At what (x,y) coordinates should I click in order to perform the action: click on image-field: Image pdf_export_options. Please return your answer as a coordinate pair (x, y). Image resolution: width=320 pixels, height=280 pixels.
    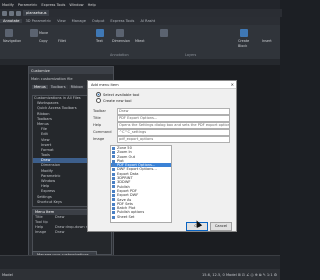
    Looking at the image, I should click on (161, 139).